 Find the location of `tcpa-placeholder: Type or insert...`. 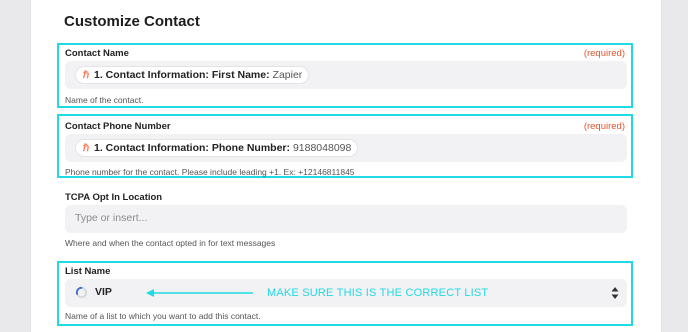

tcpa-placeholder: Type or insert... is located at coordinates (111, 218).